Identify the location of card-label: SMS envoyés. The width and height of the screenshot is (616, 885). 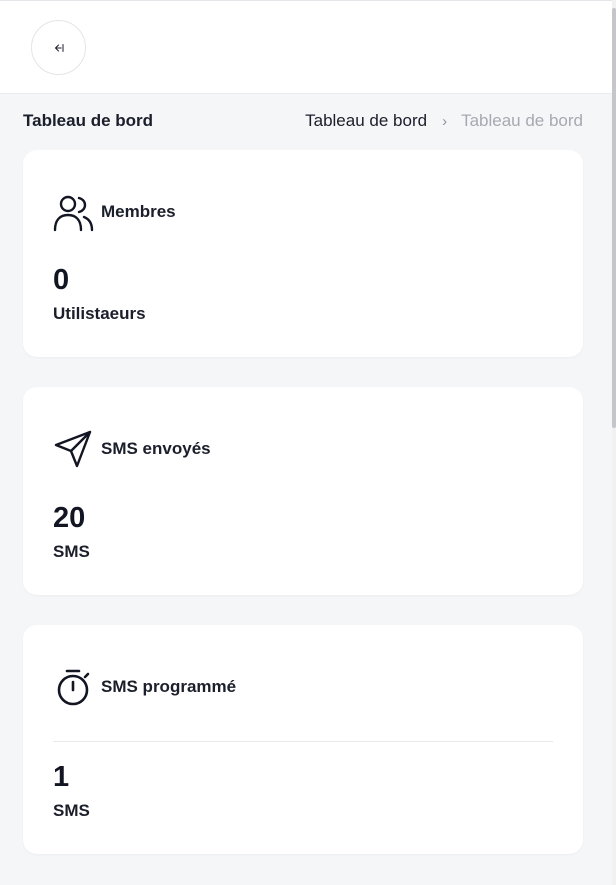
(156, 448).